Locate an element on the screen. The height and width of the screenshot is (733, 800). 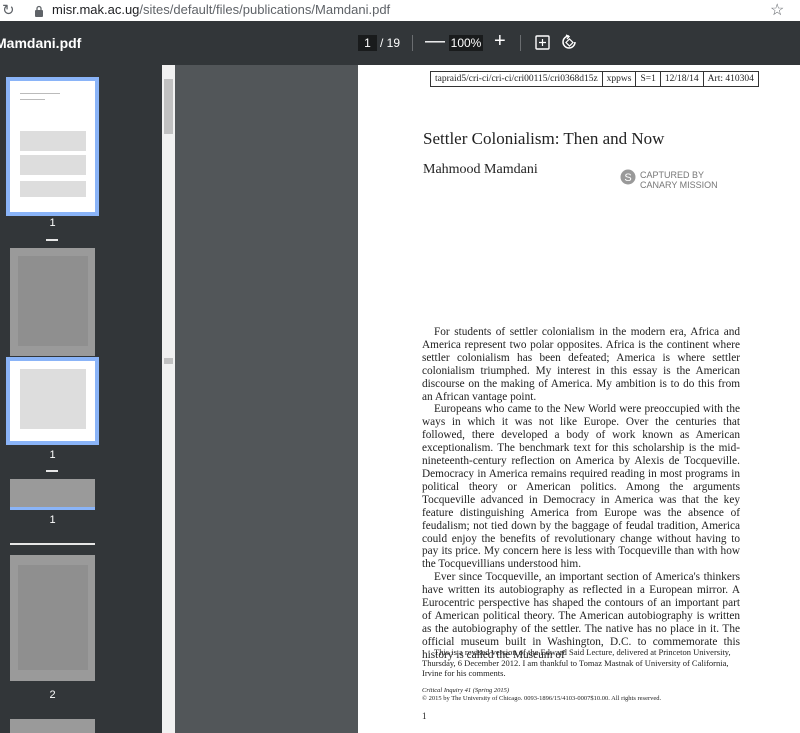
pdf-toolbar: Mamdani.pdf 1 / 19 — 100% + is located at coordinates (400, 43).